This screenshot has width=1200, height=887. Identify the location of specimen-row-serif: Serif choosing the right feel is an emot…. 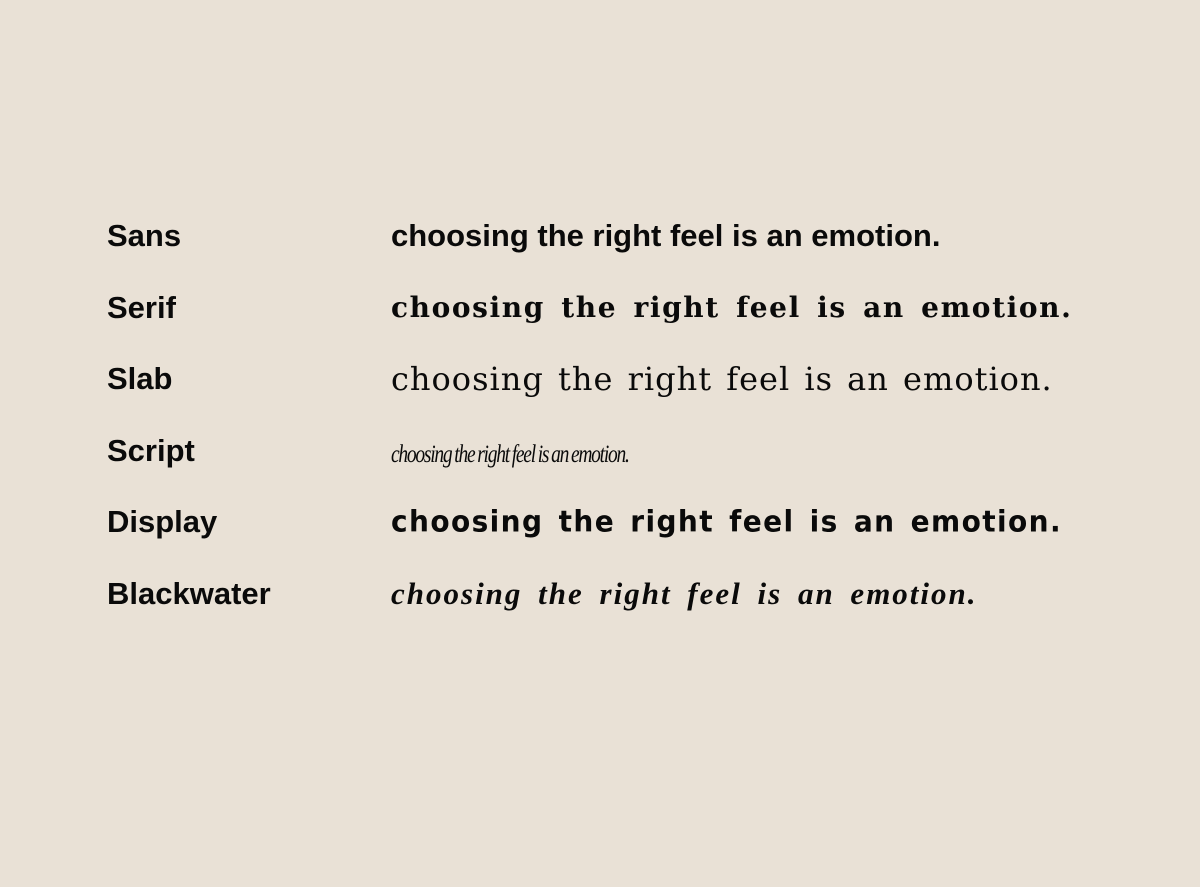
(600, 318).